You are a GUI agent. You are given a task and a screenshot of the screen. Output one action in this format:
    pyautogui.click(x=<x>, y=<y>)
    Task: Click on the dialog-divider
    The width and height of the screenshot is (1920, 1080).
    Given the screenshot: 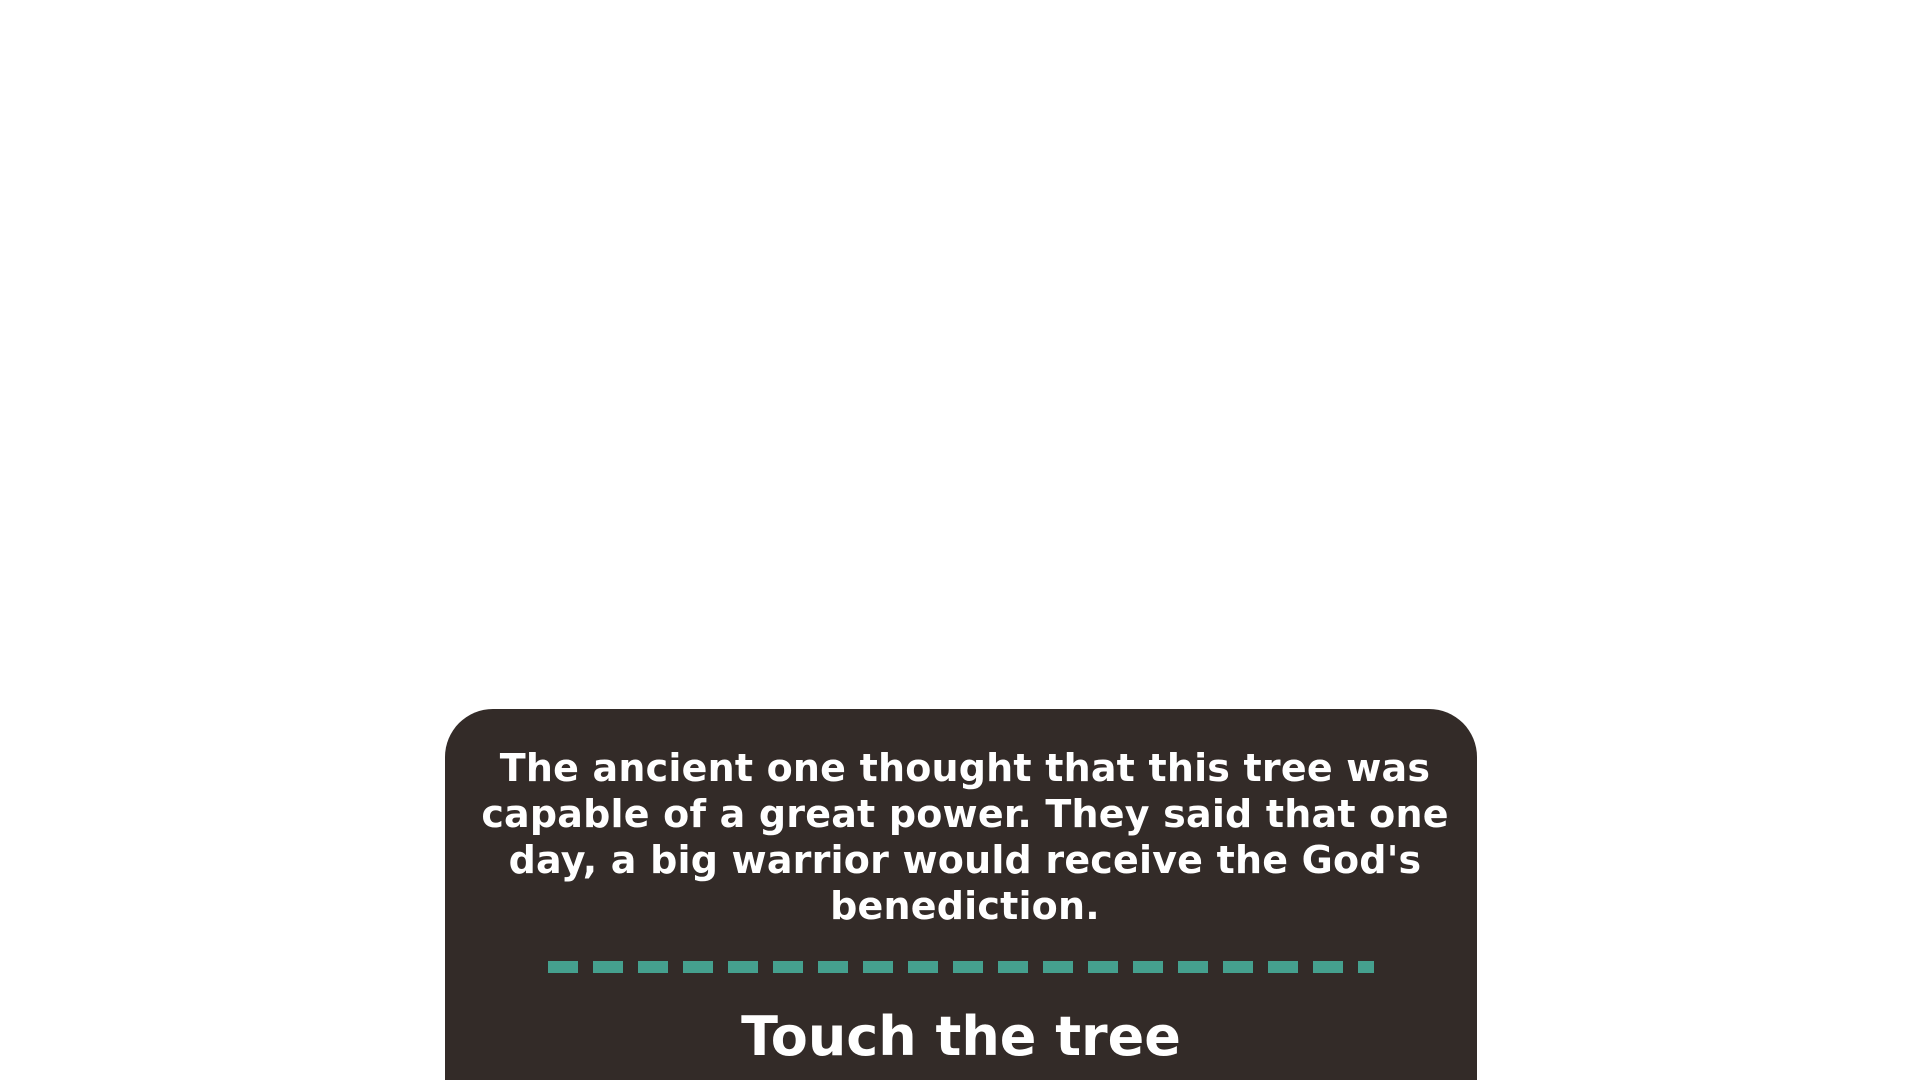 What is the action you would take?
    pyautogui.click(x=961, y=967)
    